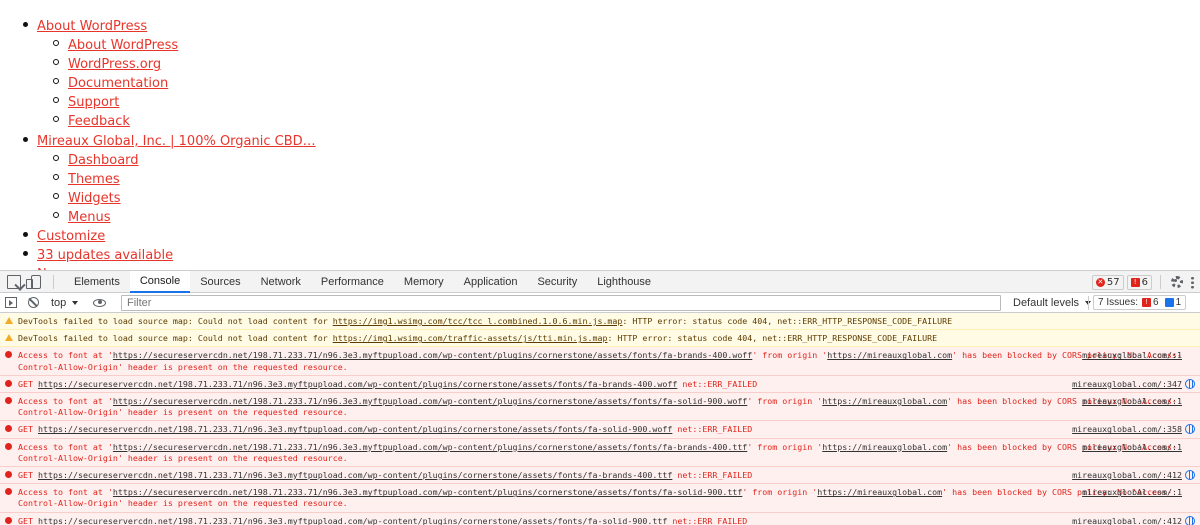 This screenshot has width=1200, height=525. Describe the element at coordinates (184, 159) in the screenshot. I see `submenu-item: Dashboard` at that location.